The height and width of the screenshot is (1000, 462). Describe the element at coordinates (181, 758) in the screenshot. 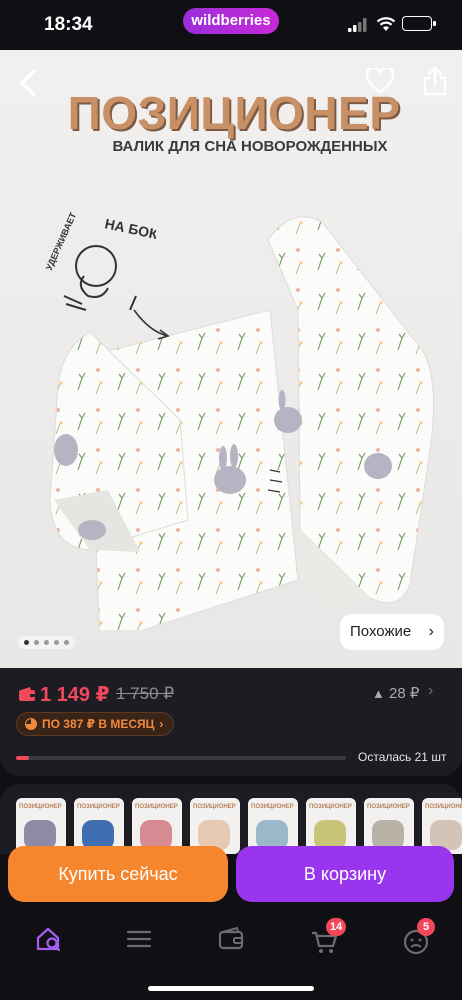

I see `stock-progress-bar` at that location.